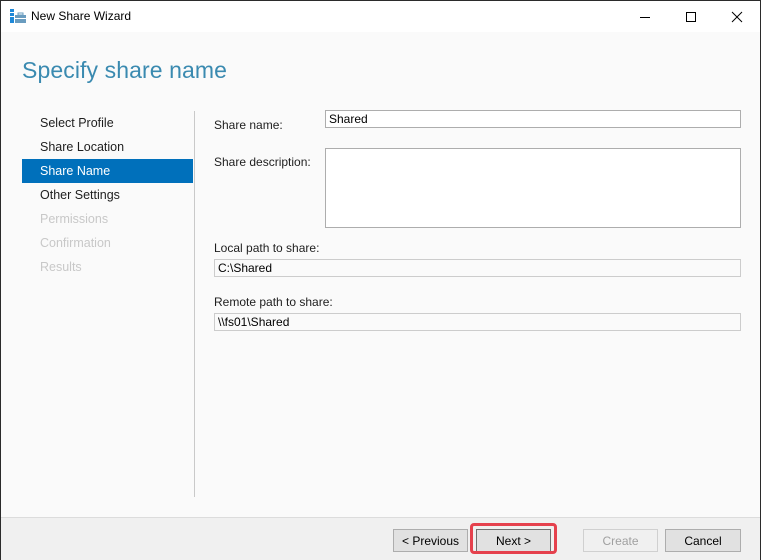 The width and height of the screenshot is (761, 560). I want to click on minimize-button, so click(645, 16).